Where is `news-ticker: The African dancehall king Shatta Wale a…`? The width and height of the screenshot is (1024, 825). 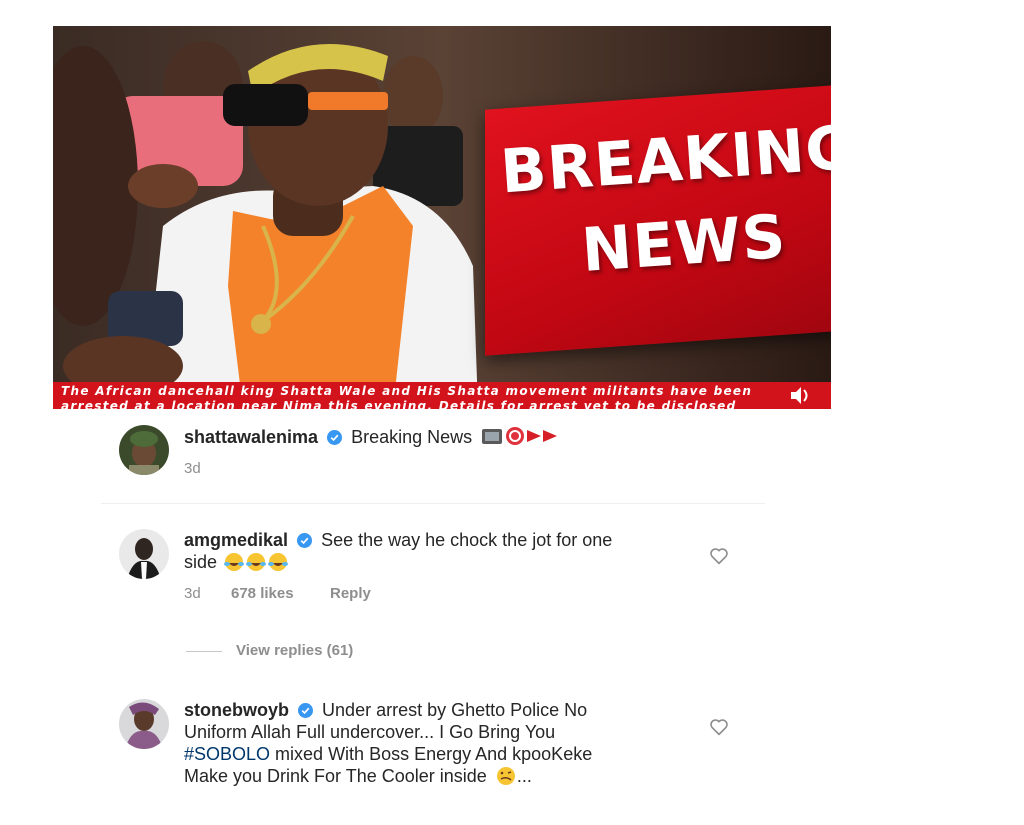
news-ticker: The African dancehall king Shatta Wale a… is located at coordinates (442, 395).